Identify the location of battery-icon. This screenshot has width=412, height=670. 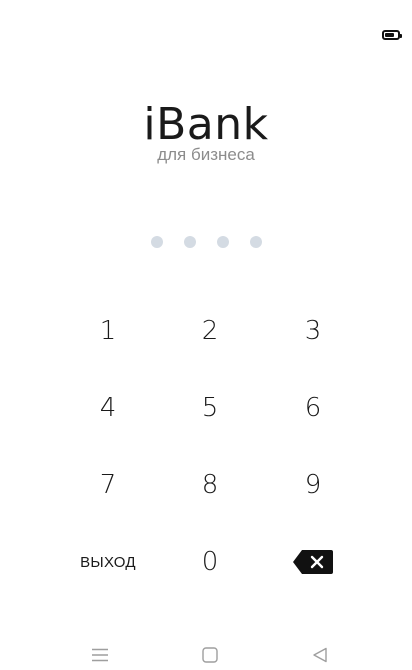
(392, 35).